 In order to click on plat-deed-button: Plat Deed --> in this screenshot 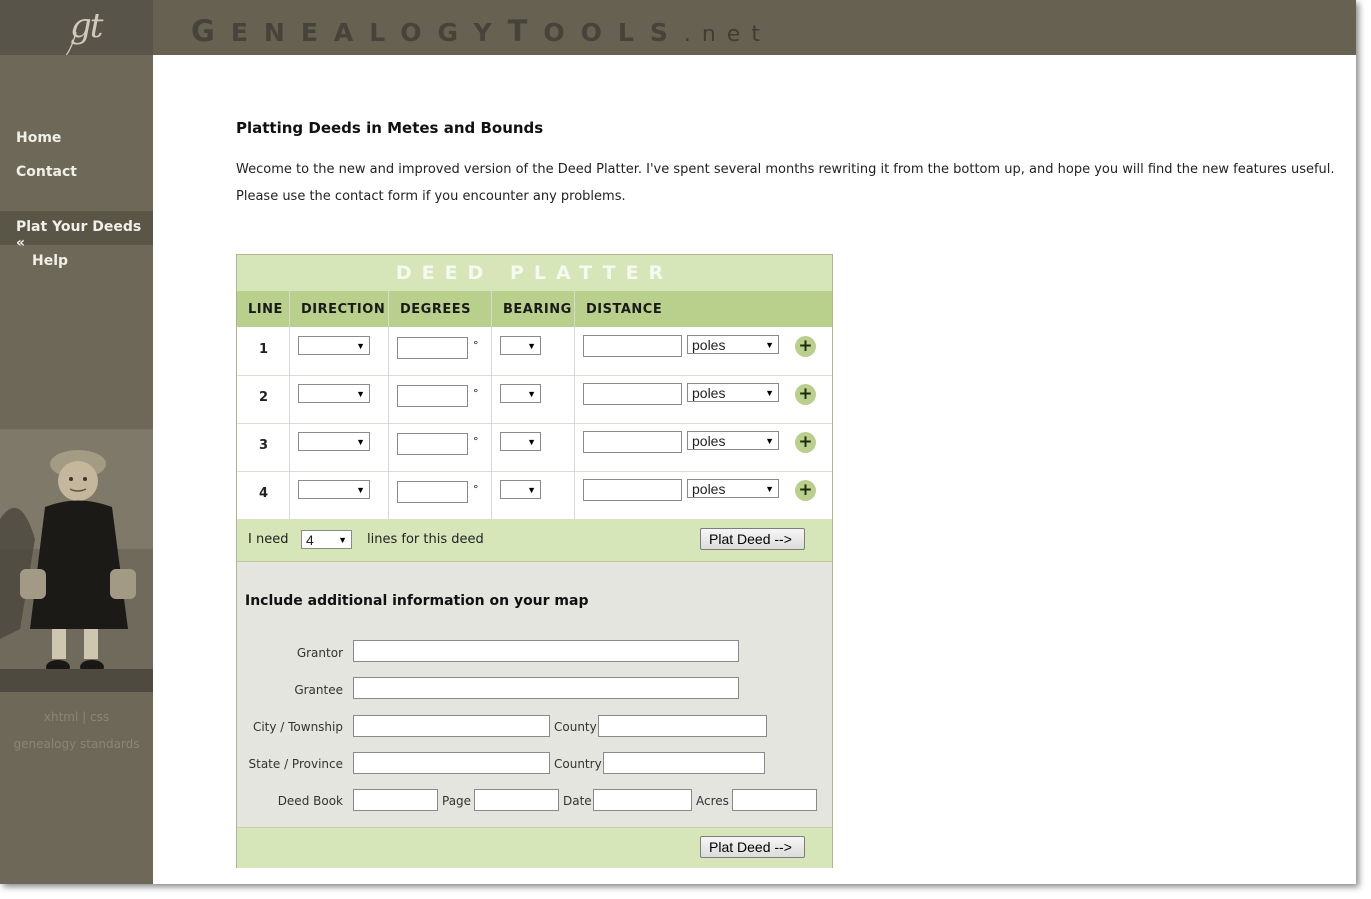, I will do `click(752, 539)`.